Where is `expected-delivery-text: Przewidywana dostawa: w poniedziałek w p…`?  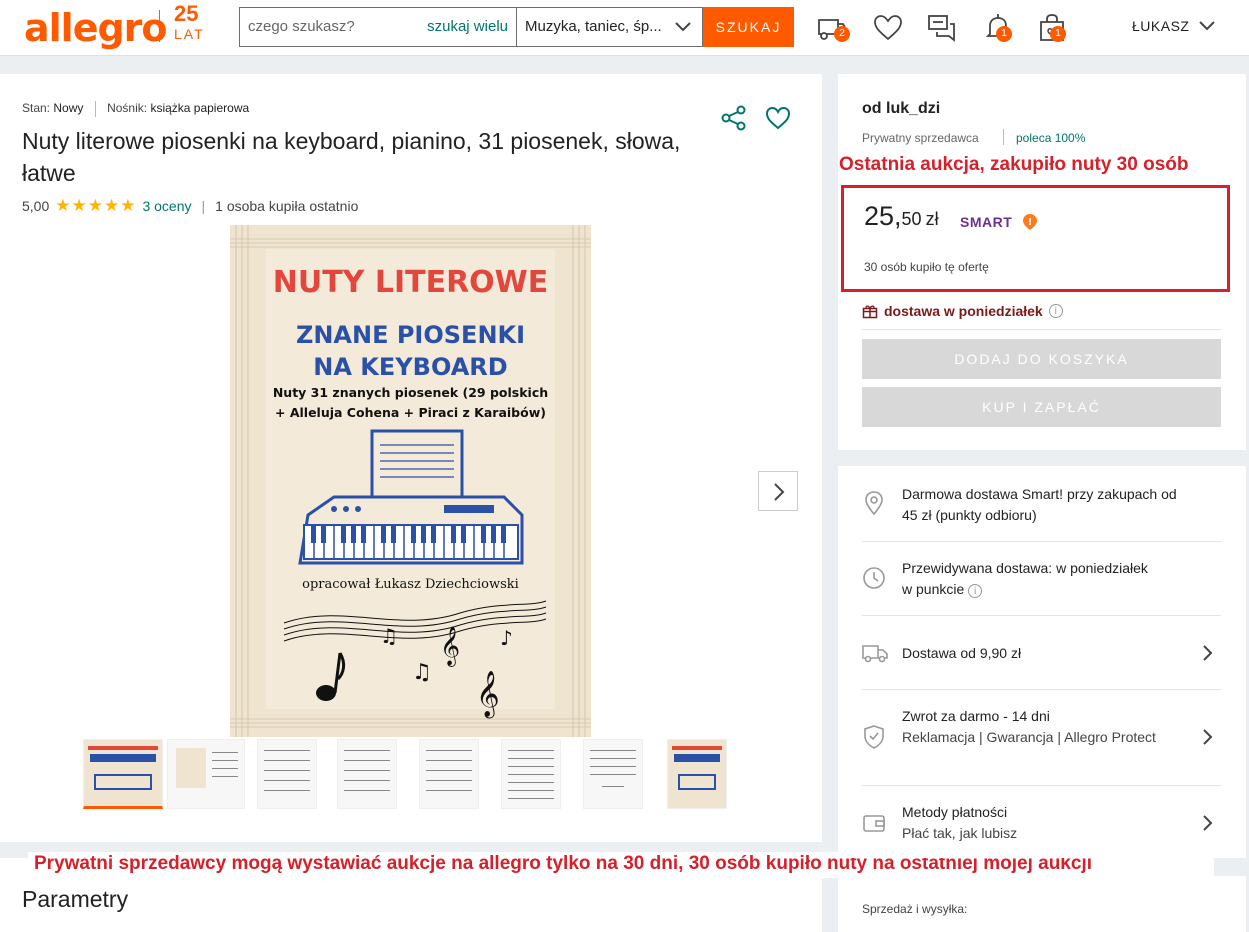
expected-delivery-text: Przewidywana dostawa: w poniedziałek w p… is located at coordinates (1047, 579).